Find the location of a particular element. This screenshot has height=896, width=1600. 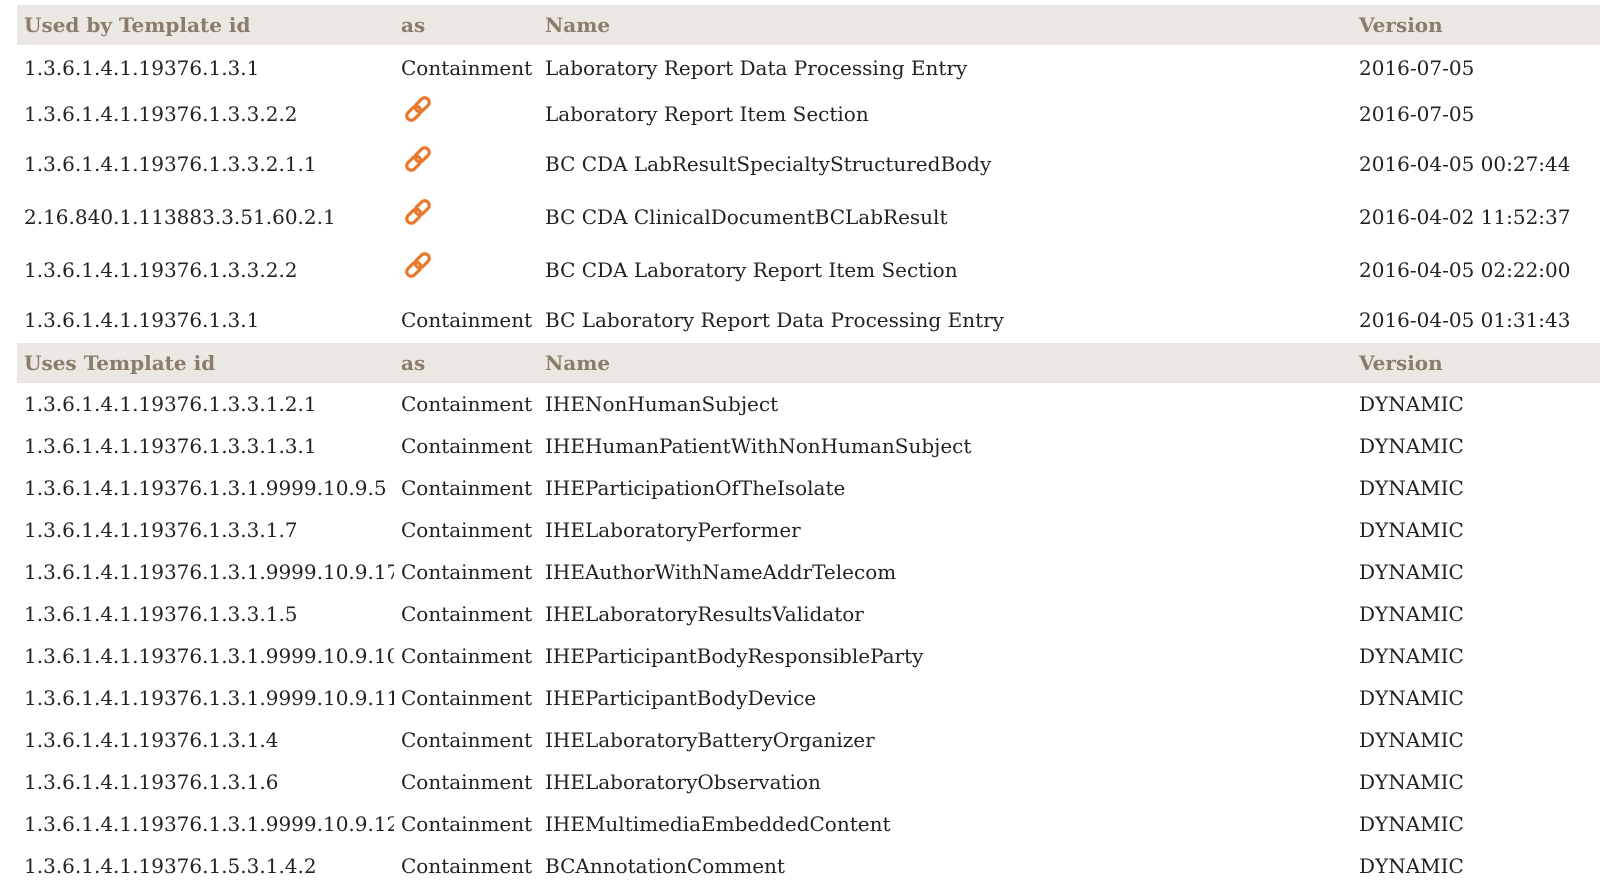

name-cell: IHEParticipantBodyDevice is located at coordinates (681, 698).